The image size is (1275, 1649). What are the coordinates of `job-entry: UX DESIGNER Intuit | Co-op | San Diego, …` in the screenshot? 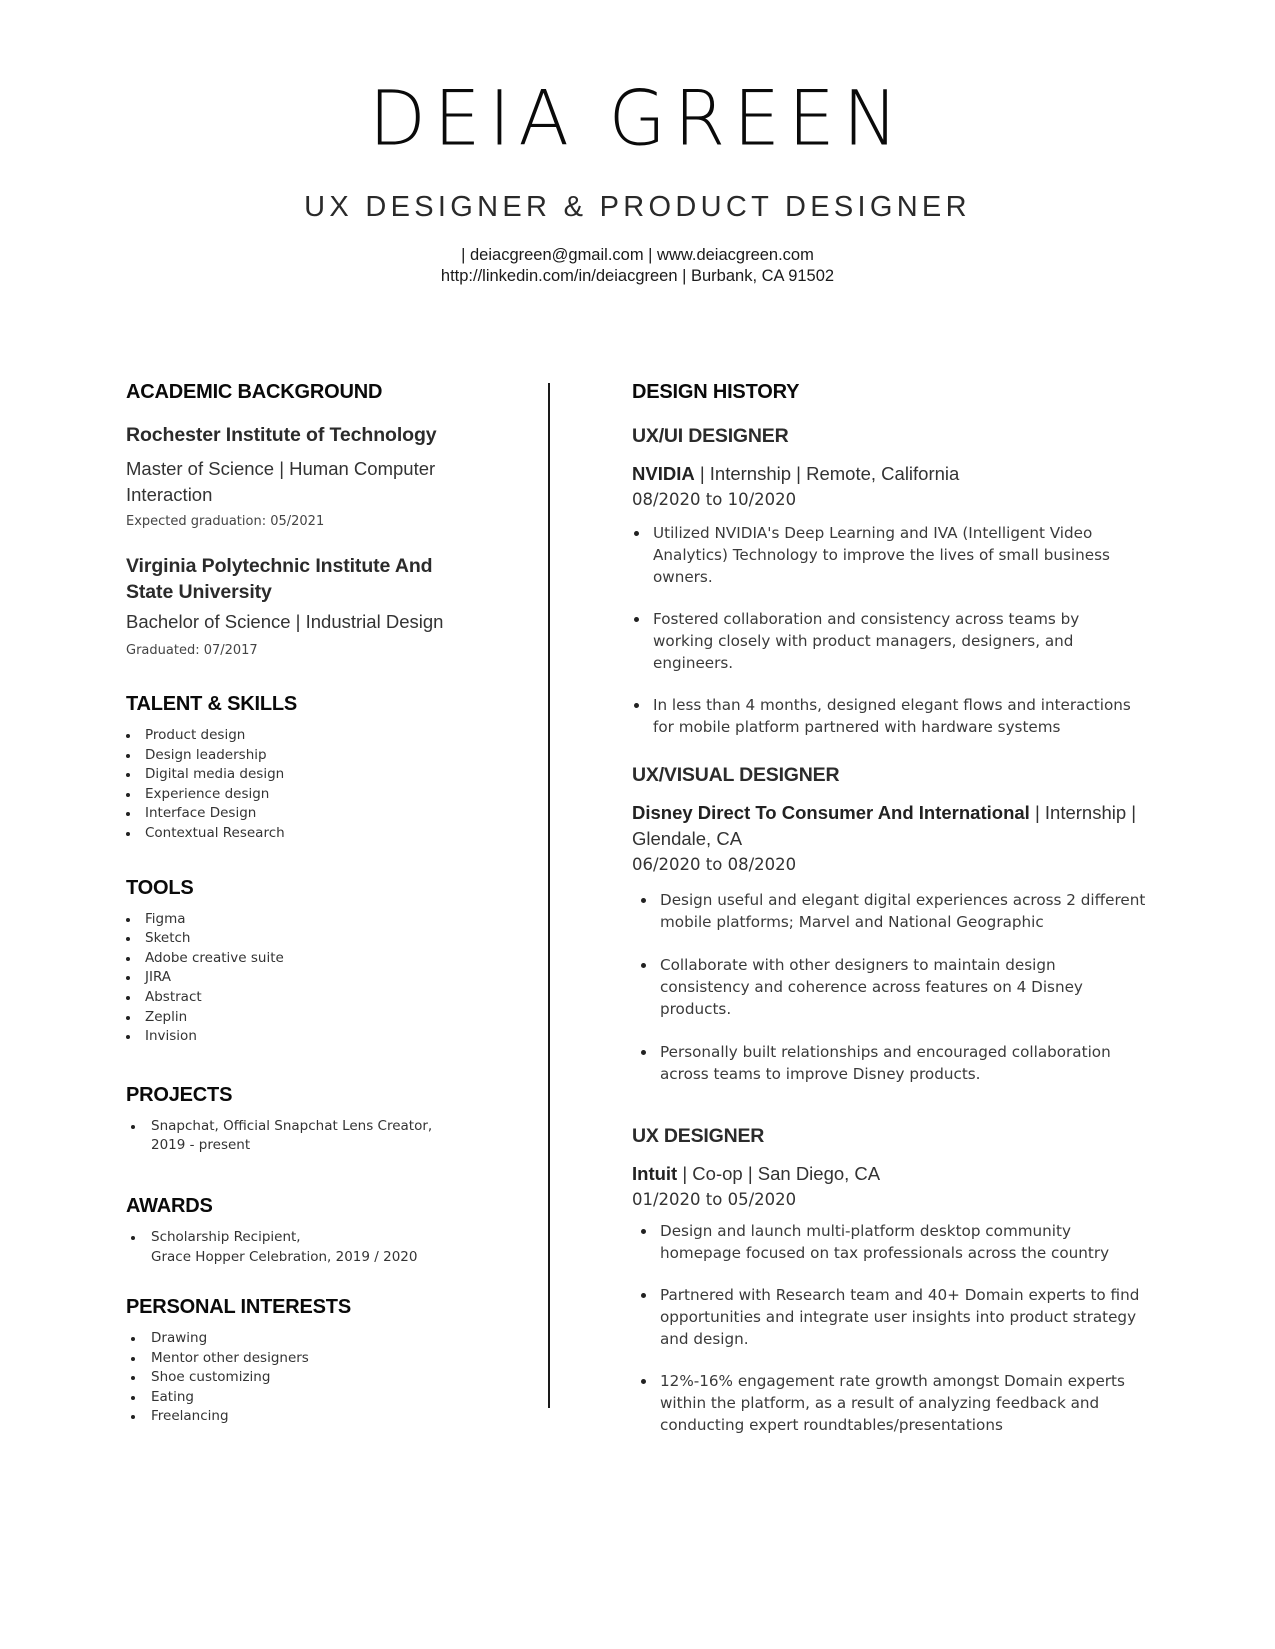 It's located at (902, 1279).